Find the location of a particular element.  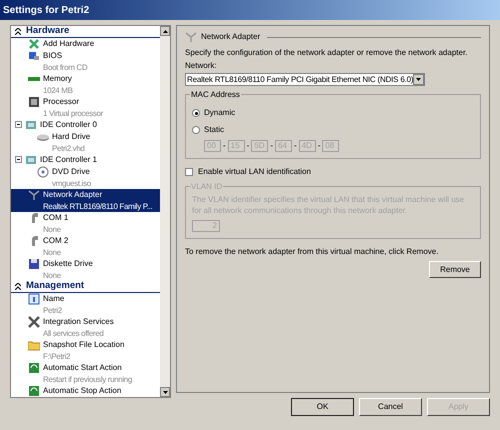

item-label: Memory is located at coordinates (58, 78).